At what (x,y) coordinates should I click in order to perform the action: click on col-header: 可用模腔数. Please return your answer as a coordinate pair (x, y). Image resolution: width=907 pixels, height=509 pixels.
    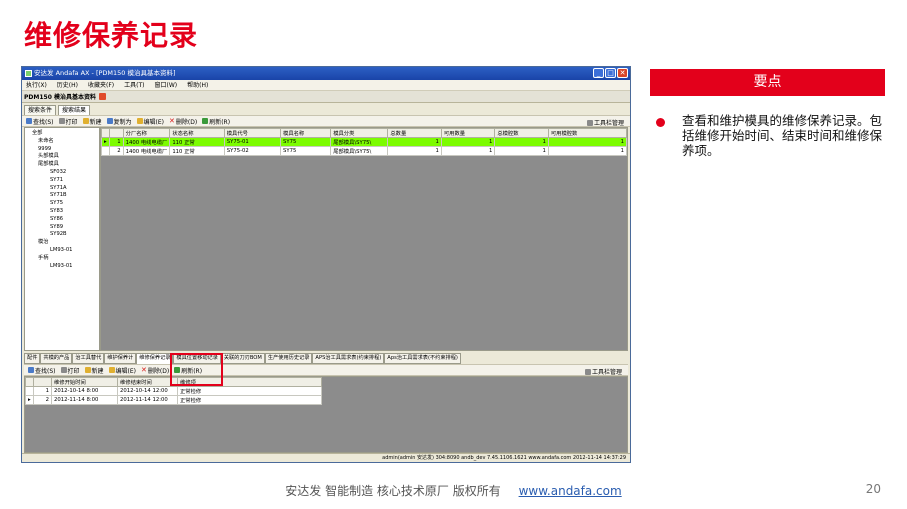
    Looking at the image, I should click on (587, 133).